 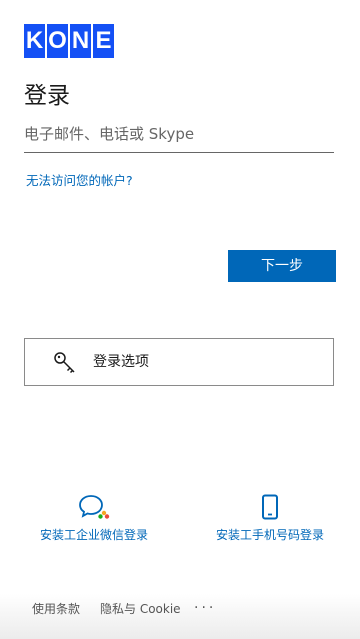 What do you see at coordinates (93, 535) in the screenshot?
I see `wechat-work-login-label: 安装工企业微信登录` at bounding box center [93, 535].